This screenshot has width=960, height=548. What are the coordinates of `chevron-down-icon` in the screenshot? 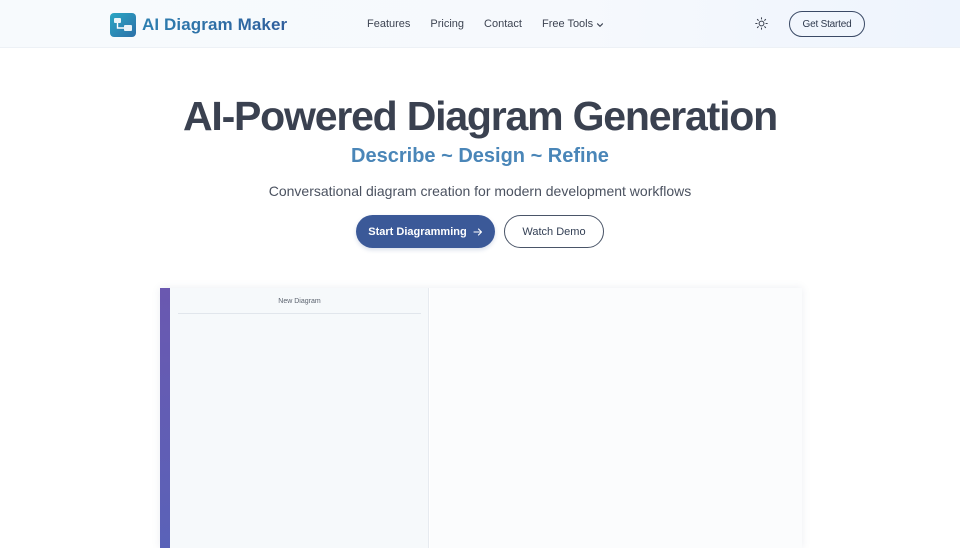 It's located at (600, 24).